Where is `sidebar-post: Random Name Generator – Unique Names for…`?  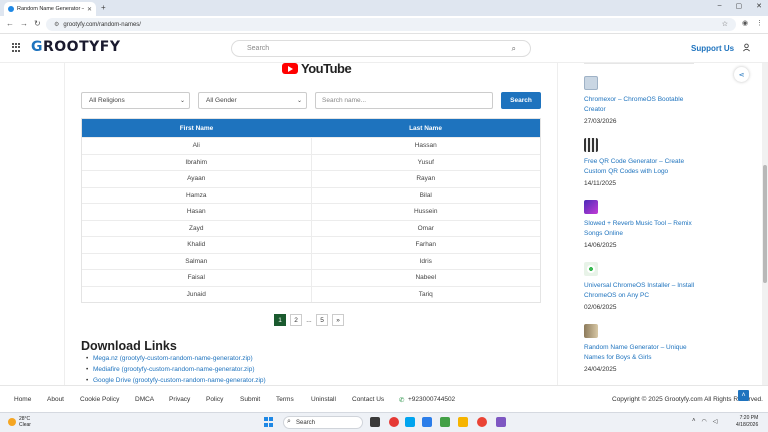 sidebar-post: Random Name Generator – Unique Names for… is located at coordinates (643, 348).